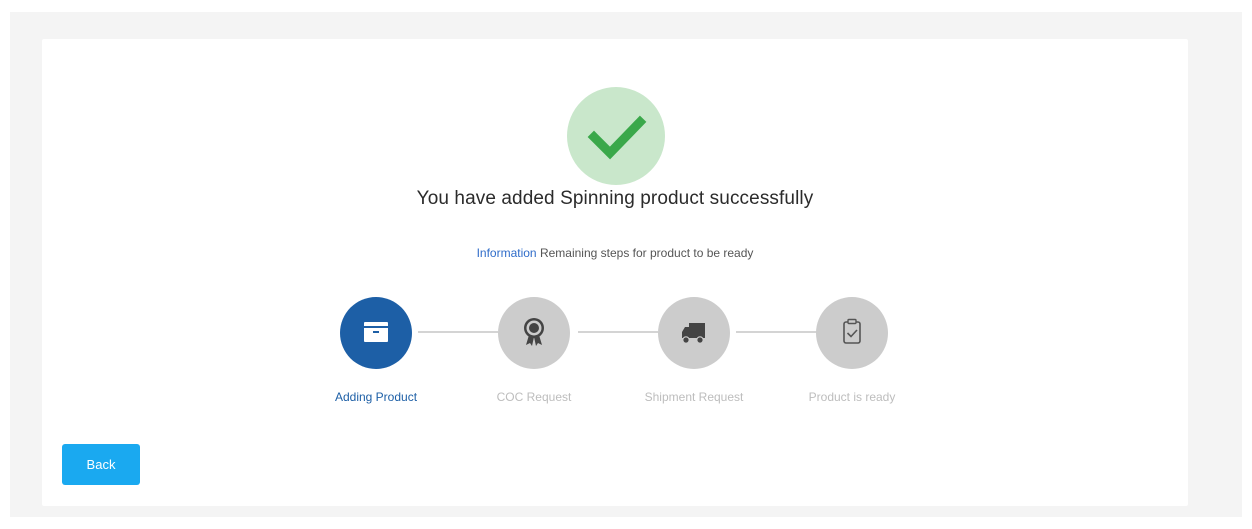  I want to click on truck-icon, so click(693, 333).